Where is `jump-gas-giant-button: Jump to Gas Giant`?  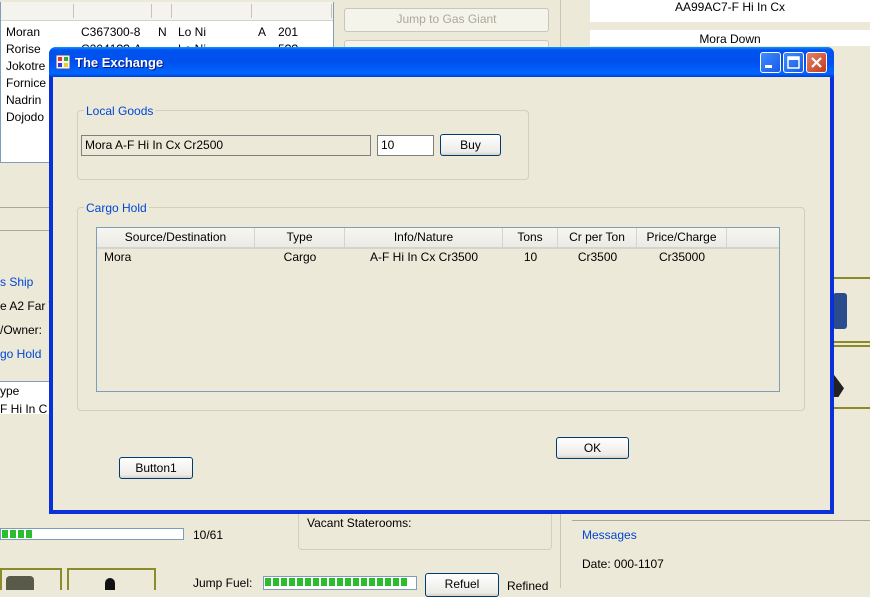 jump-gas-giant-button: Jump to Gas Giant is located at coordinates (446, 20).